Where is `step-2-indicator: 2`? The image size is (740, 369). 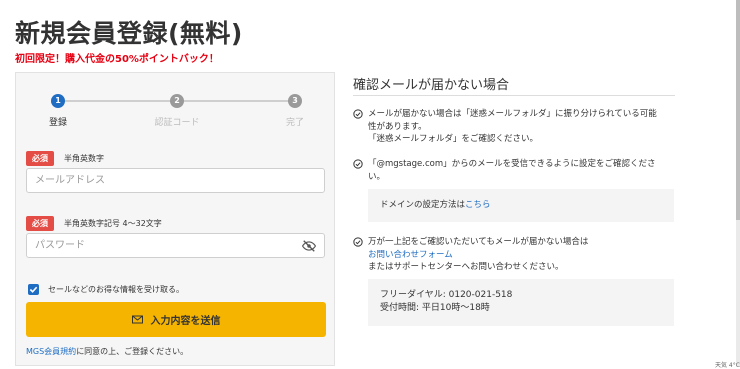 step-2-indicator: 2 is located at coordinates (177, 101).